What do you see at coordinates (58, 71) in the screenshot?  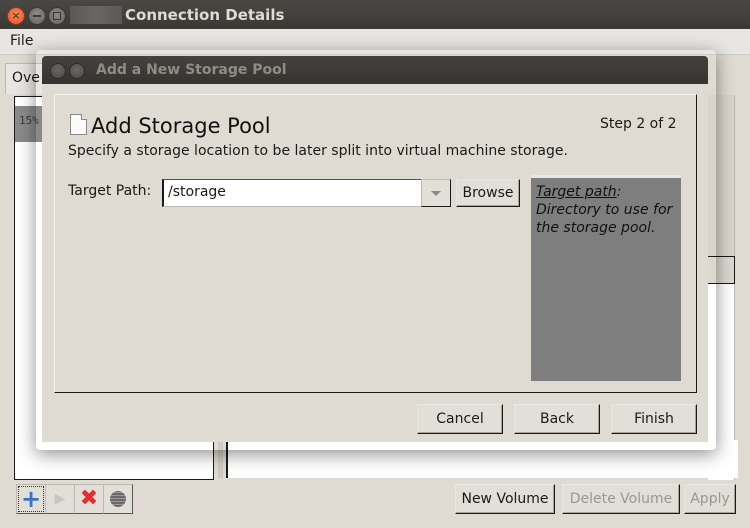 I see `dialog-close-button` at bounding box center [58, 71].